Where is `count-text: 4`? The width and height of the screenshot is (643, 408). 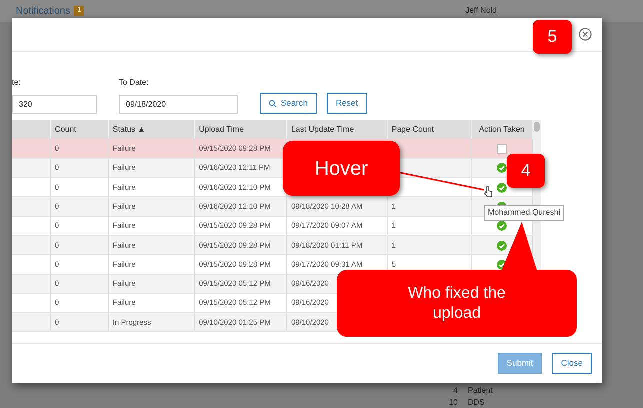
count-text: 4 is located at coordinates (455, 390).